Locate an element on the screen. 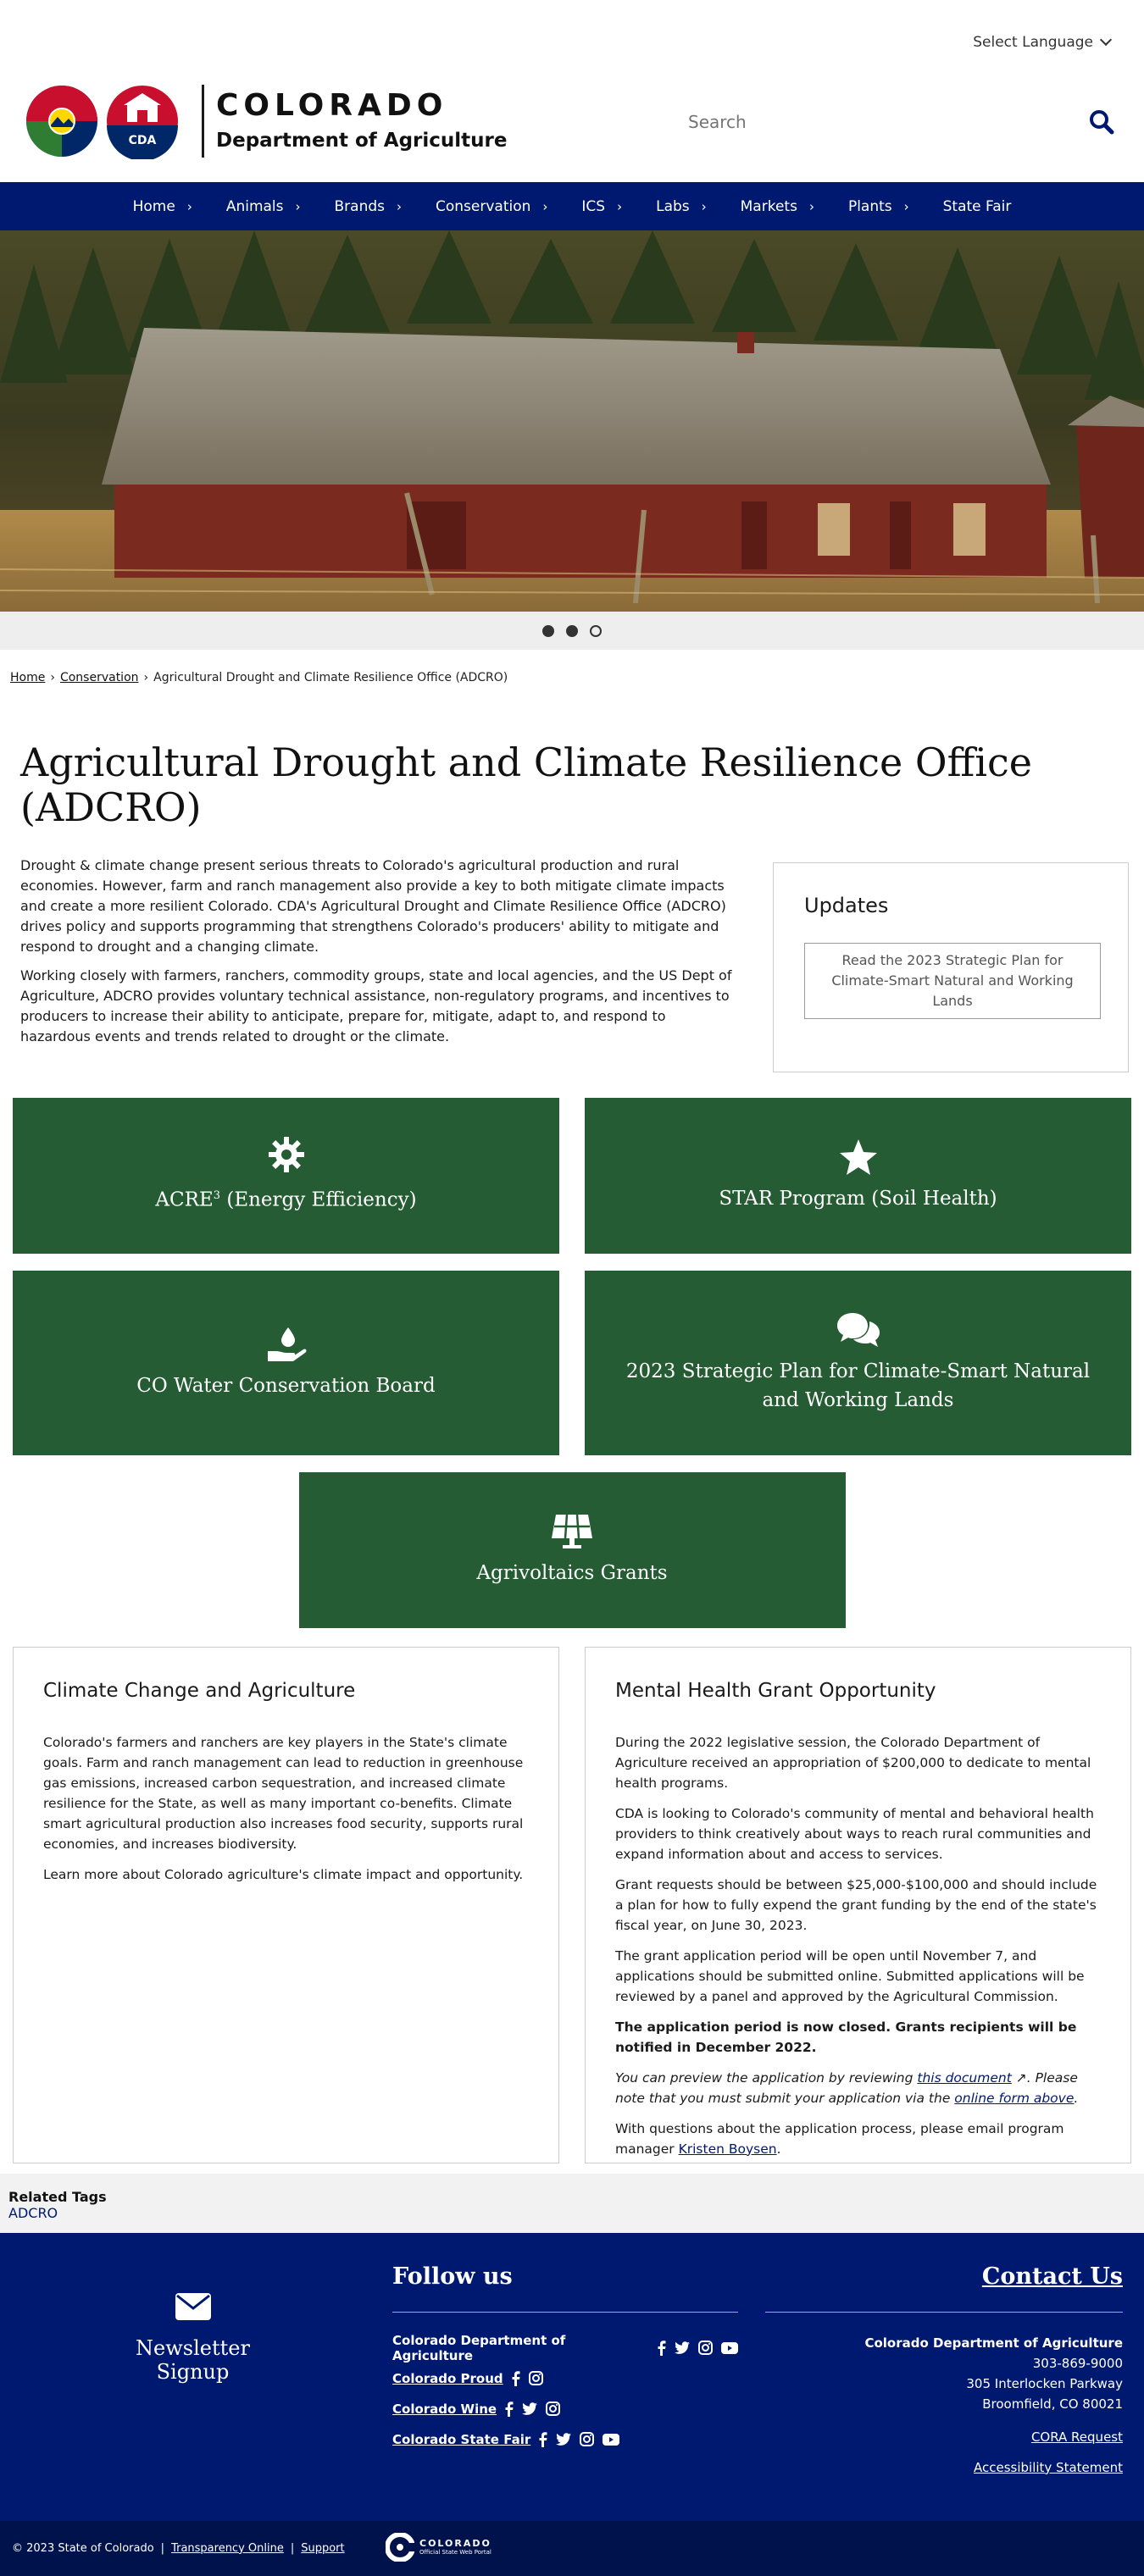  nav-item-home: Home › is located at coordinates (162, 206).